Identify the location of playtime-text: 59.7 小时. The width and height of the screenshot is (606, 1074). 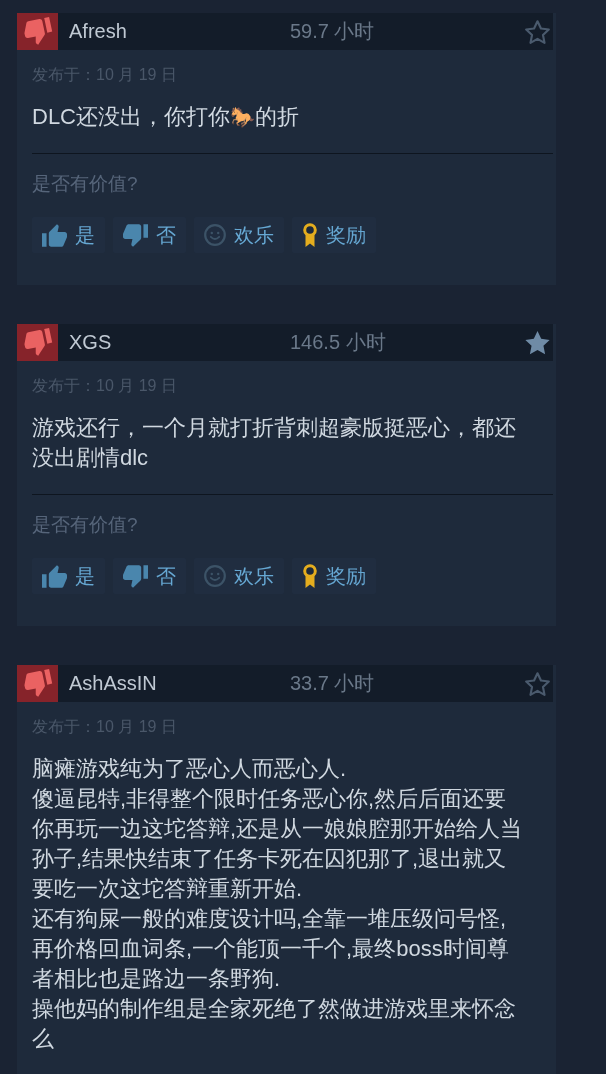
(332, 31).